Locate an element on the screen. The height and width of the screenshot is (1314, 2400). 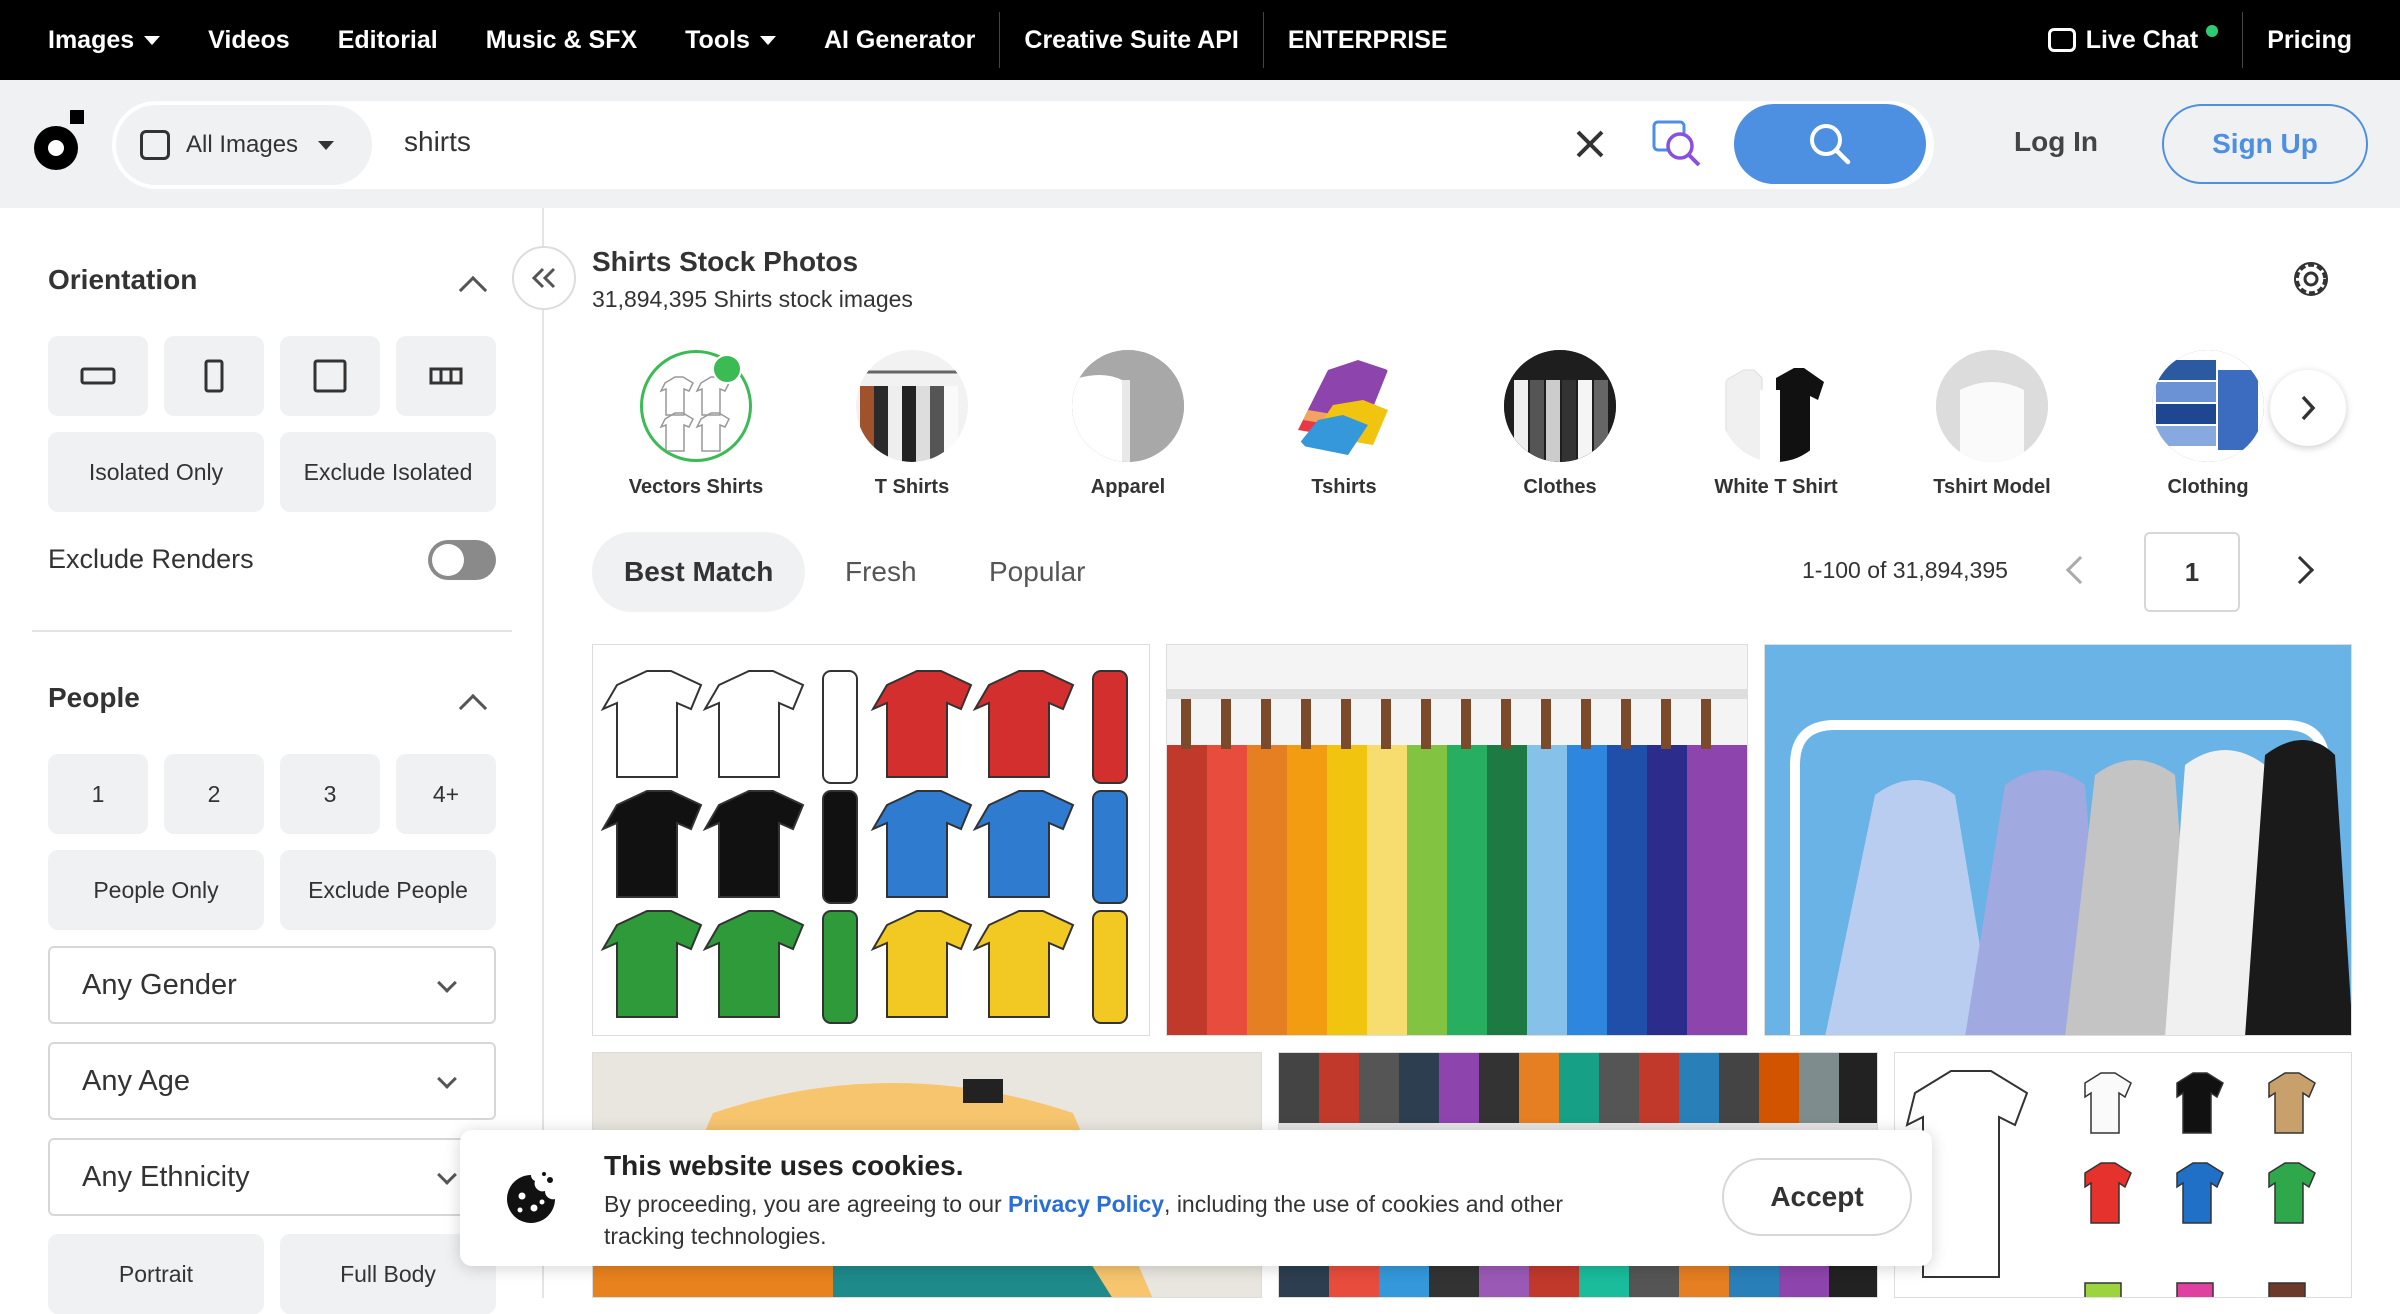
category-label: Tshirt Model is located at coordinates (1992, 487).